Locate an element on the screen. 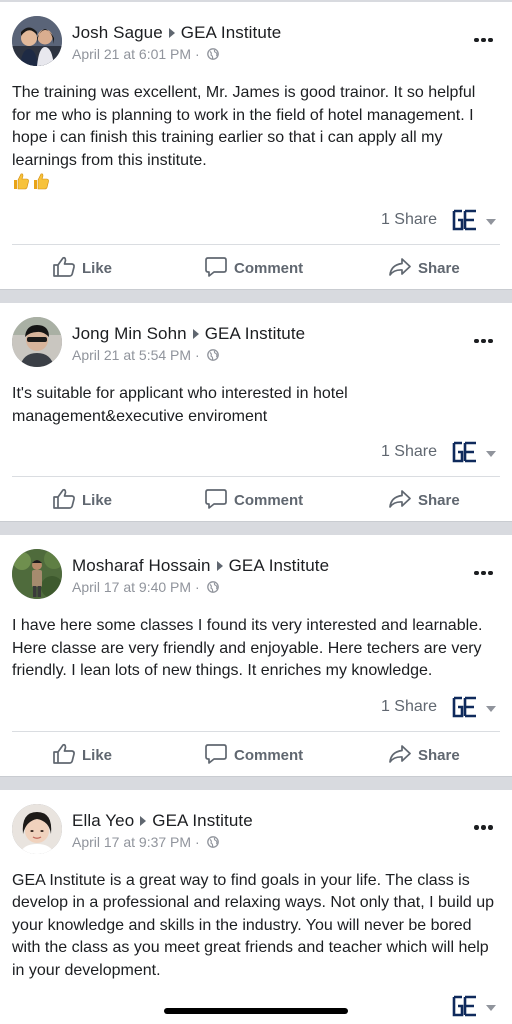 The width and height of the screenshot is (512, 1024). author-name: Jong Min Sohn is located at coordinates (129, 333).